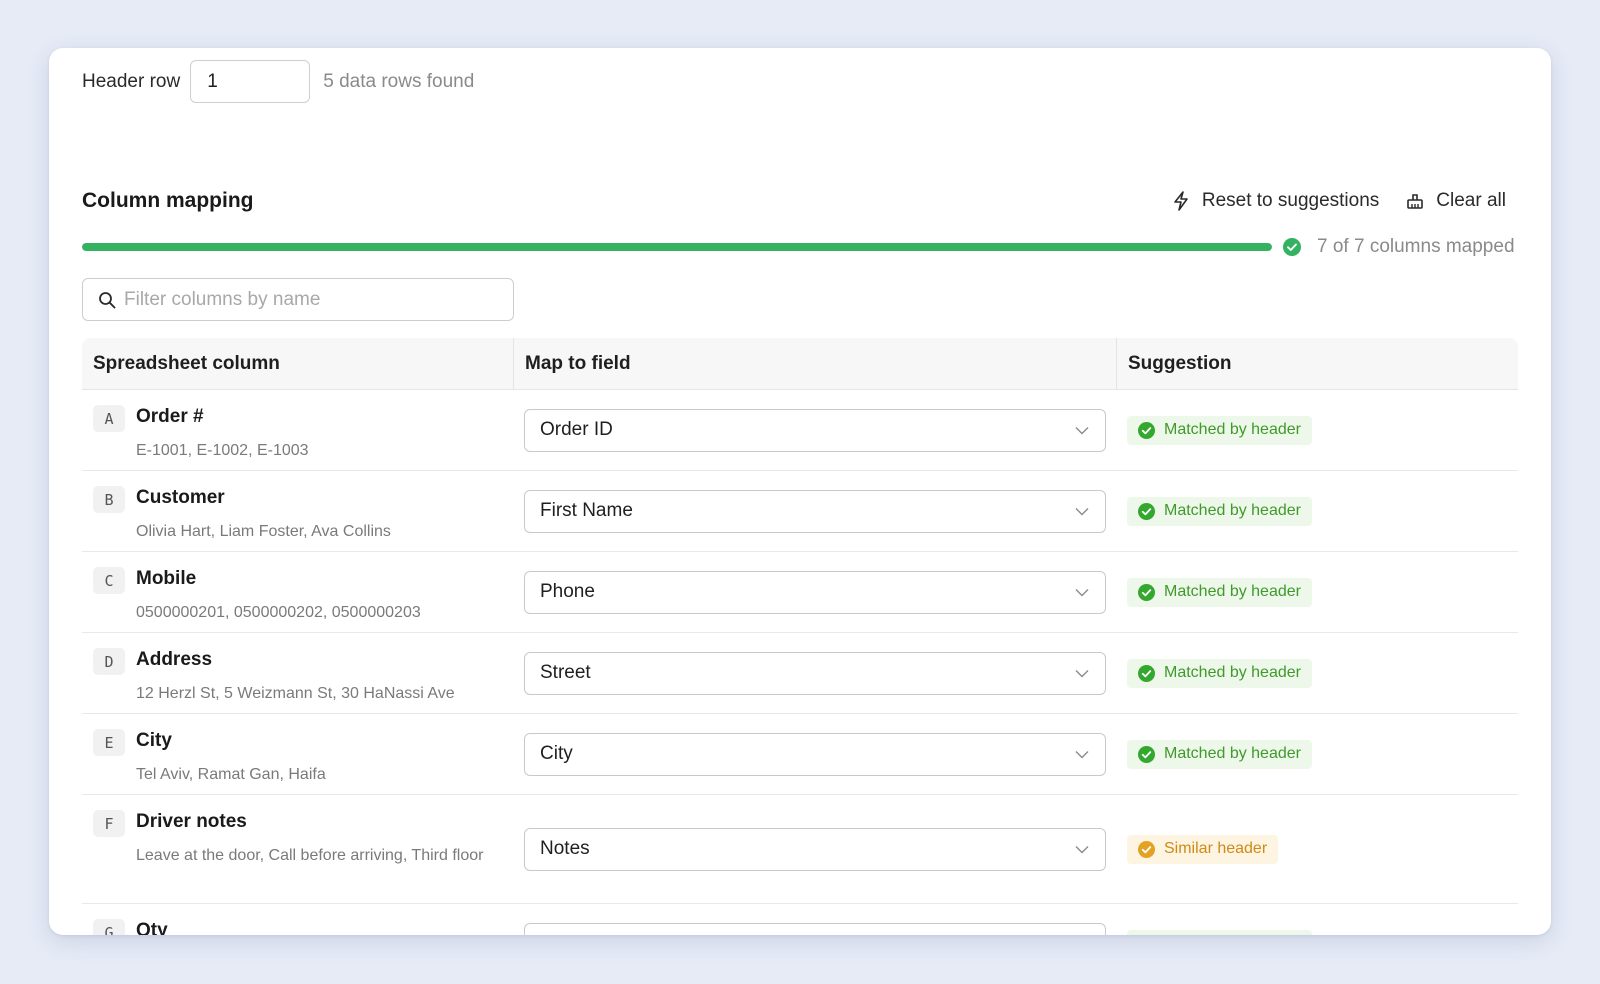 The height and width of the screenshot is (984, 1600). I want to click on map-to-field-cell: Phone, so click(814, 592).